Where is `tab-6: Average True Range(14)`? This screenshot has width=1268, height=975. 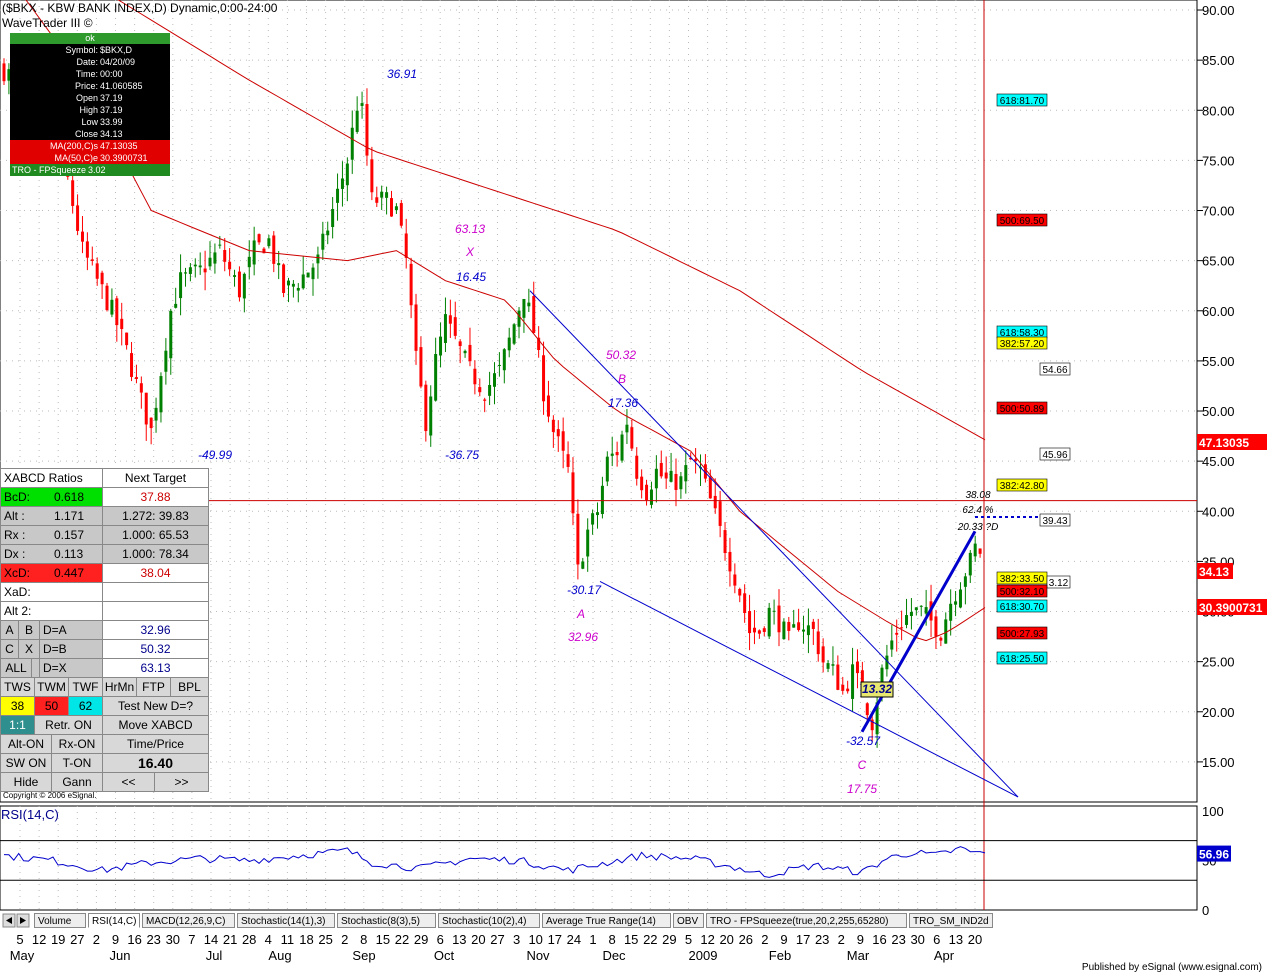 tab-6: Average True Range(14) is located at coordinates (606, 920).